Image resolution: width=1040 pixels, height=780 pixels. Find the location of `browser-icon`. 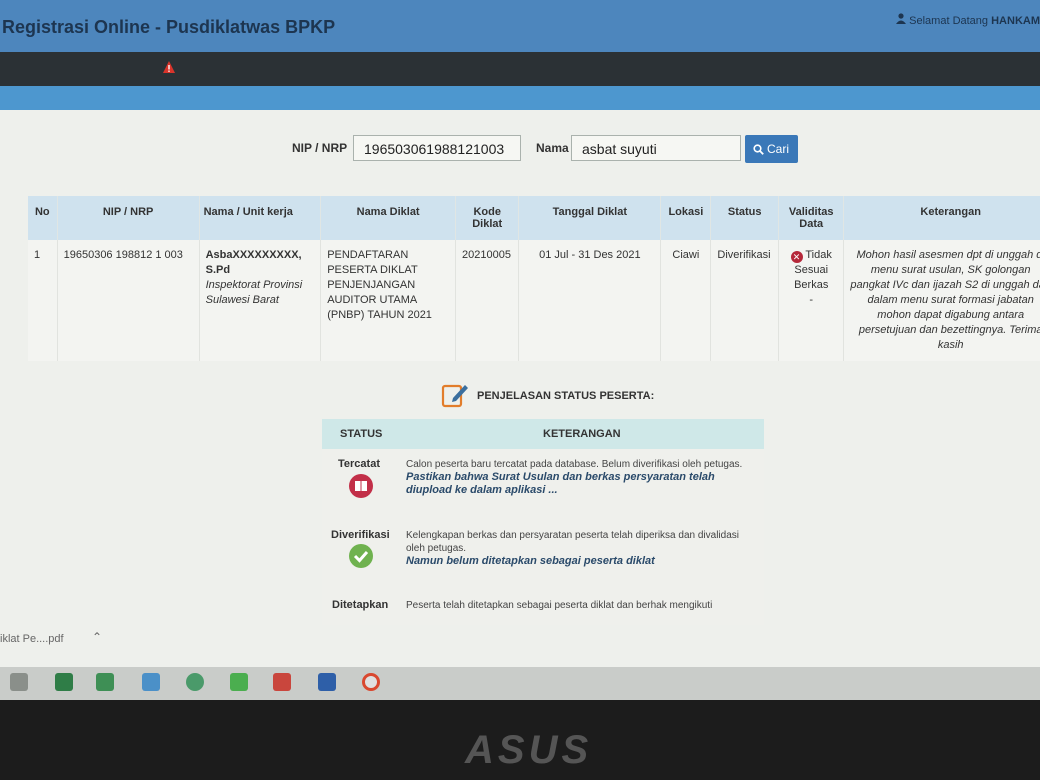

browser-icon is located at coordinates (195, 682).